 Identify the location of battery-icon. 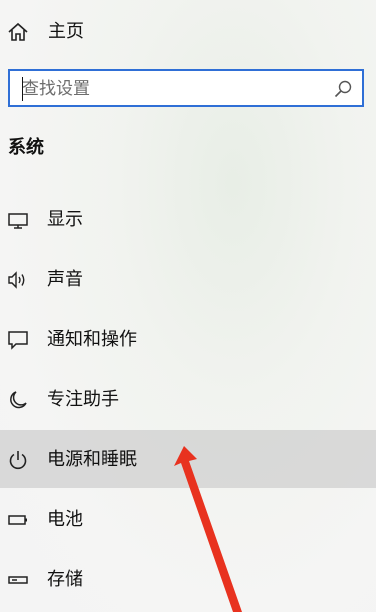
(18, 520).